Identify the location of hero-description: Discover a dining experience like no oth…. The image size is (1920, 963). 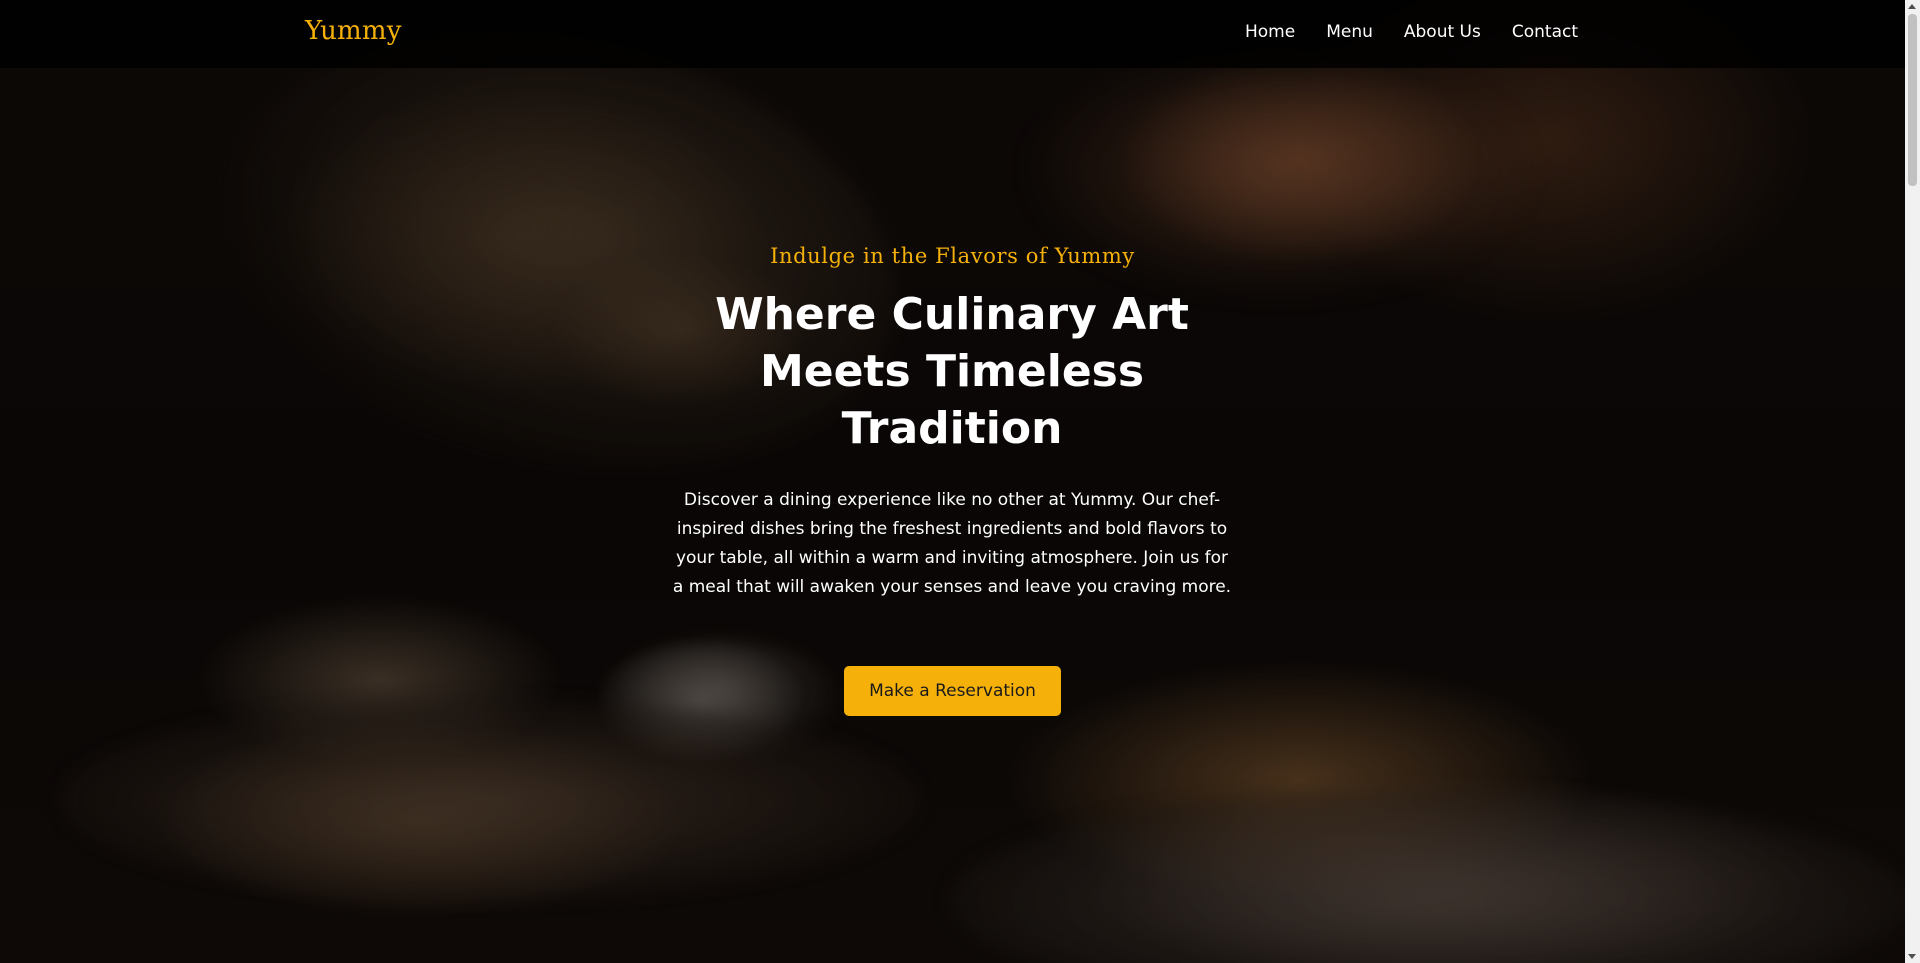
(952, 543).